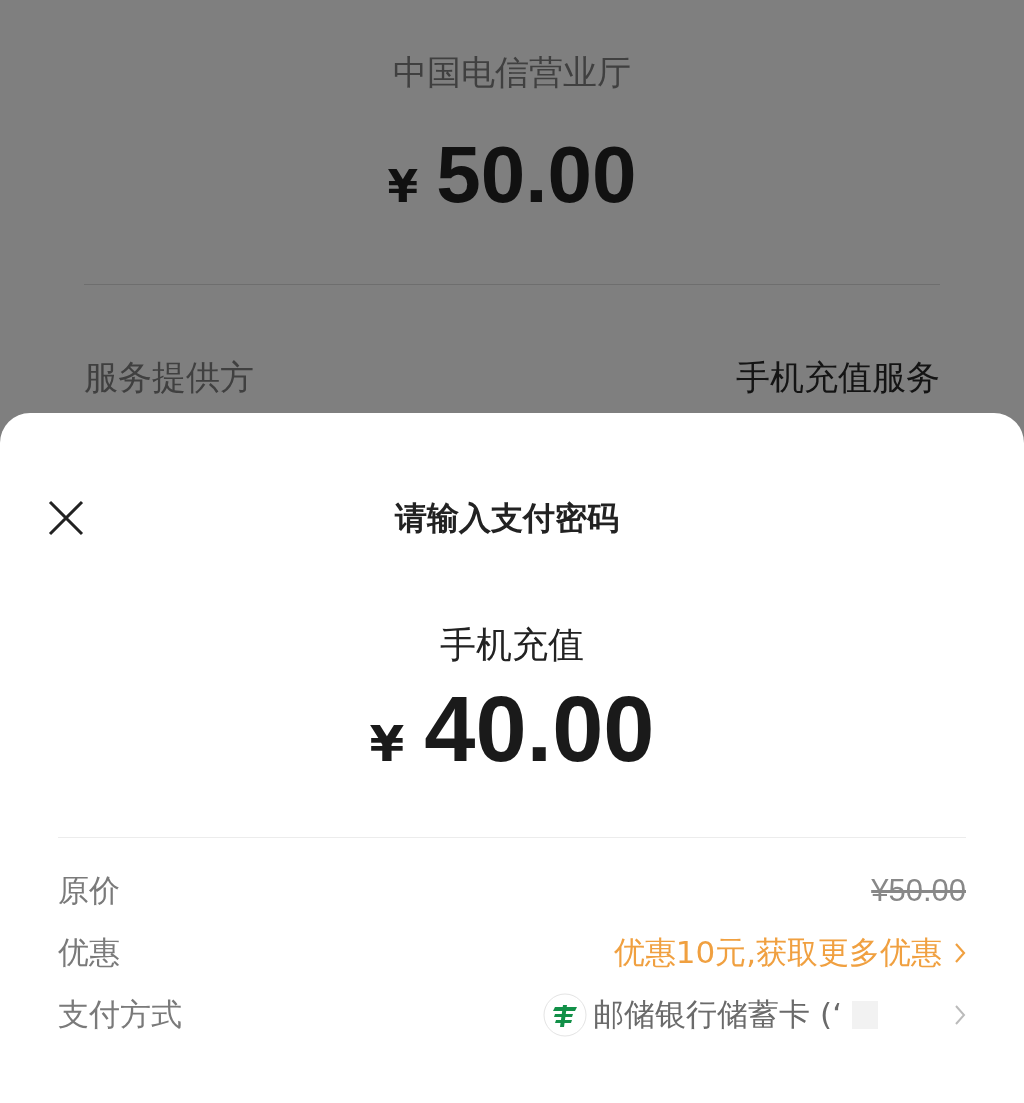 Image resolution: width=1024 pixels, height=1103 pixels. I want to click on merchant-name: 中国电信营业厅, so click(512, 72).